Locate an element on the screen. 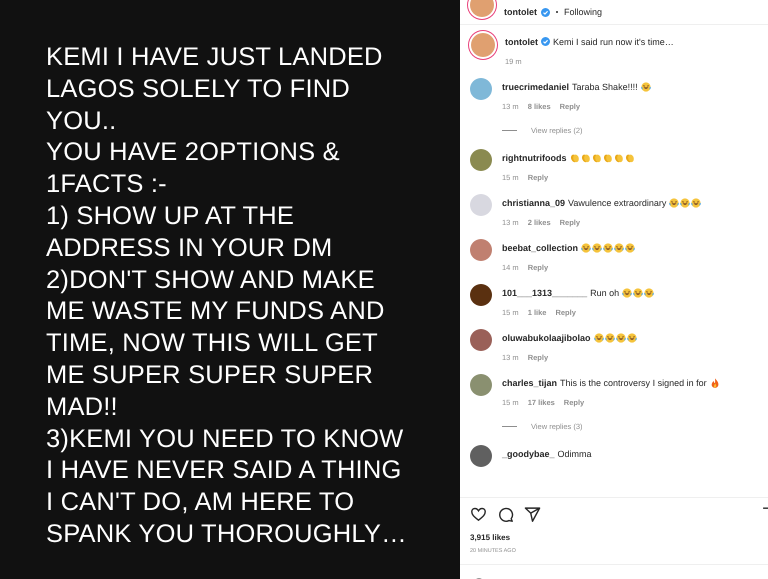 Image resolution: width=768 pixels, height=579 pixels. comment-icon is located at coordinates (505, 514).